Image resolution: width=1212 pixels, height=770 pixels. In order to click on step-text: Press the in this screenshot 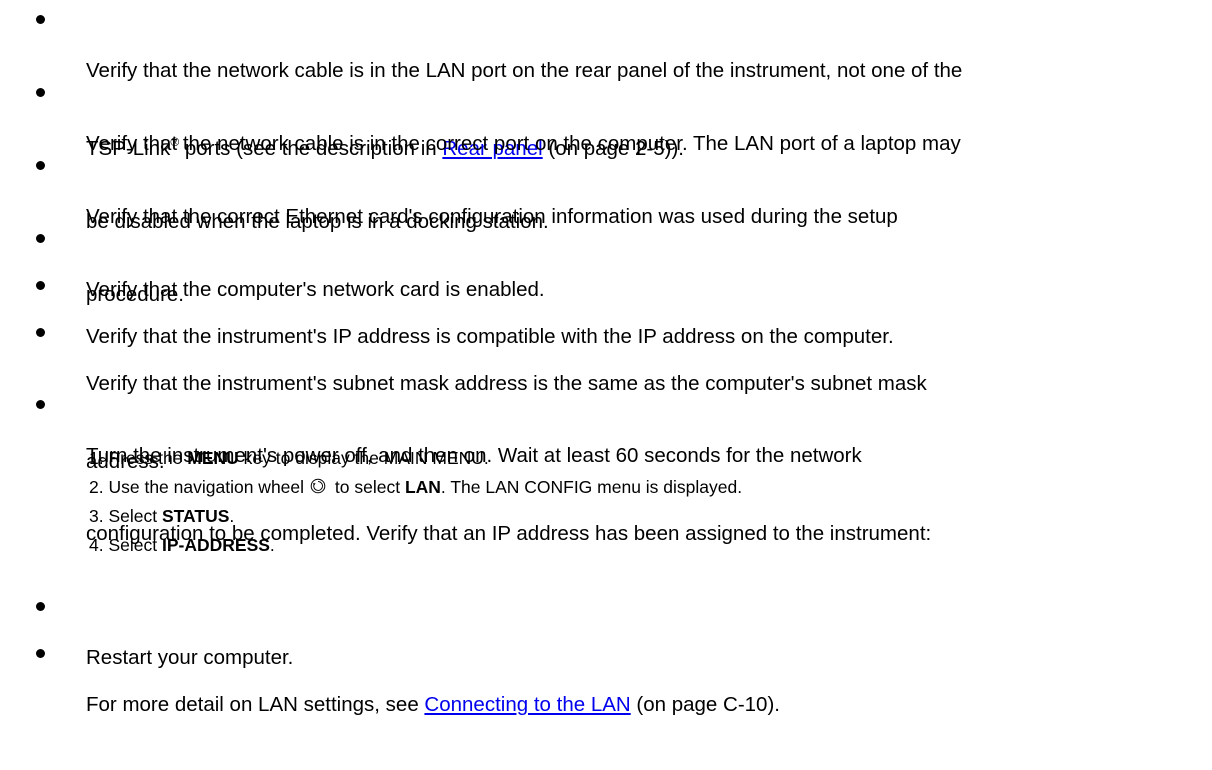, I will do `click(148, 458)`.